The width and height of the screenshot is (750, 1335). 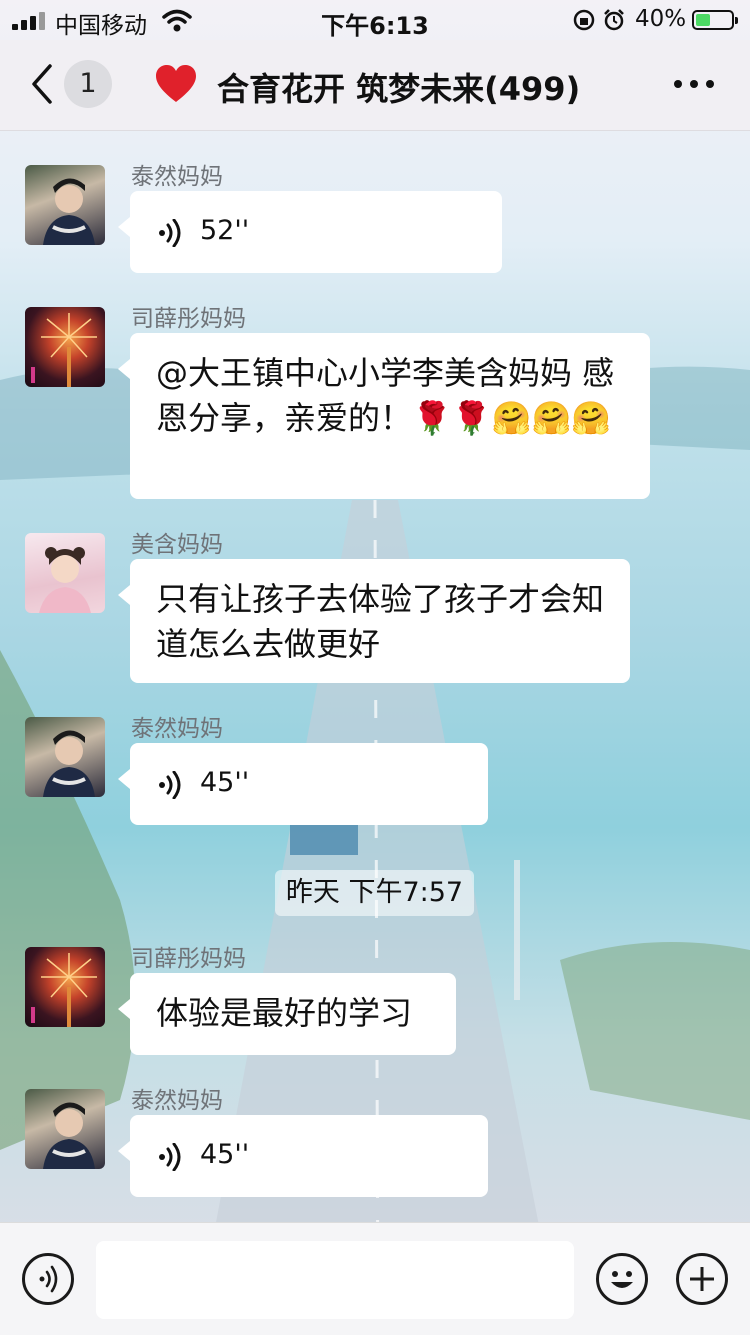 I want to click on chat-header: 1 合育花开 筑梦未来(499), so click(x=375, y=85).